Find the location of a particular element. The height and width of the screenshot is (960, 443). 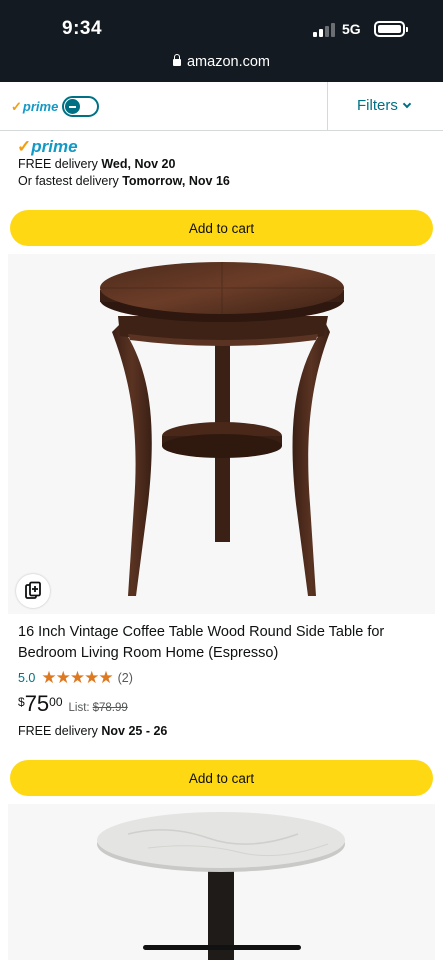

home-indicator is located at coordinates (222, 947).